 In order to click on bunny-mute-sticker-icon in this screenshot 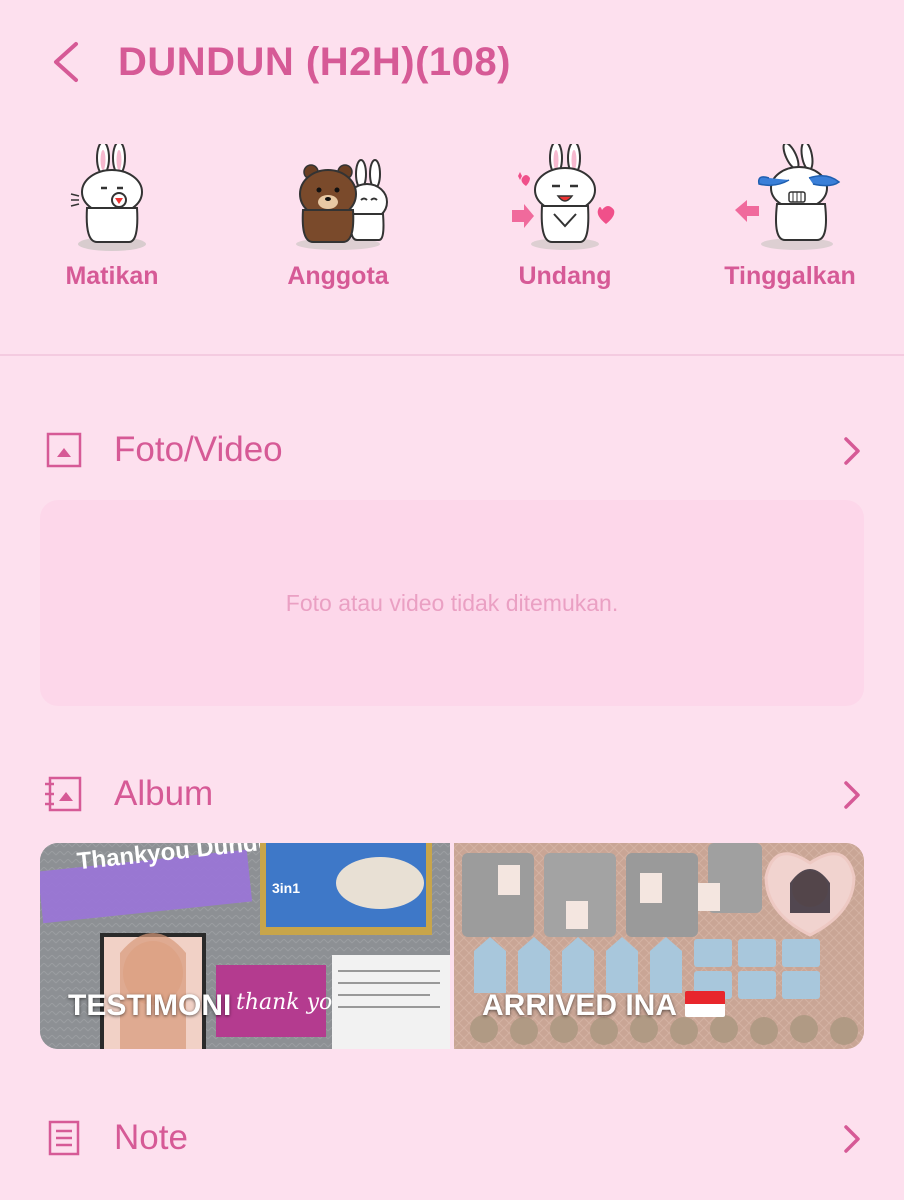, I will do `click(108, 197)`.